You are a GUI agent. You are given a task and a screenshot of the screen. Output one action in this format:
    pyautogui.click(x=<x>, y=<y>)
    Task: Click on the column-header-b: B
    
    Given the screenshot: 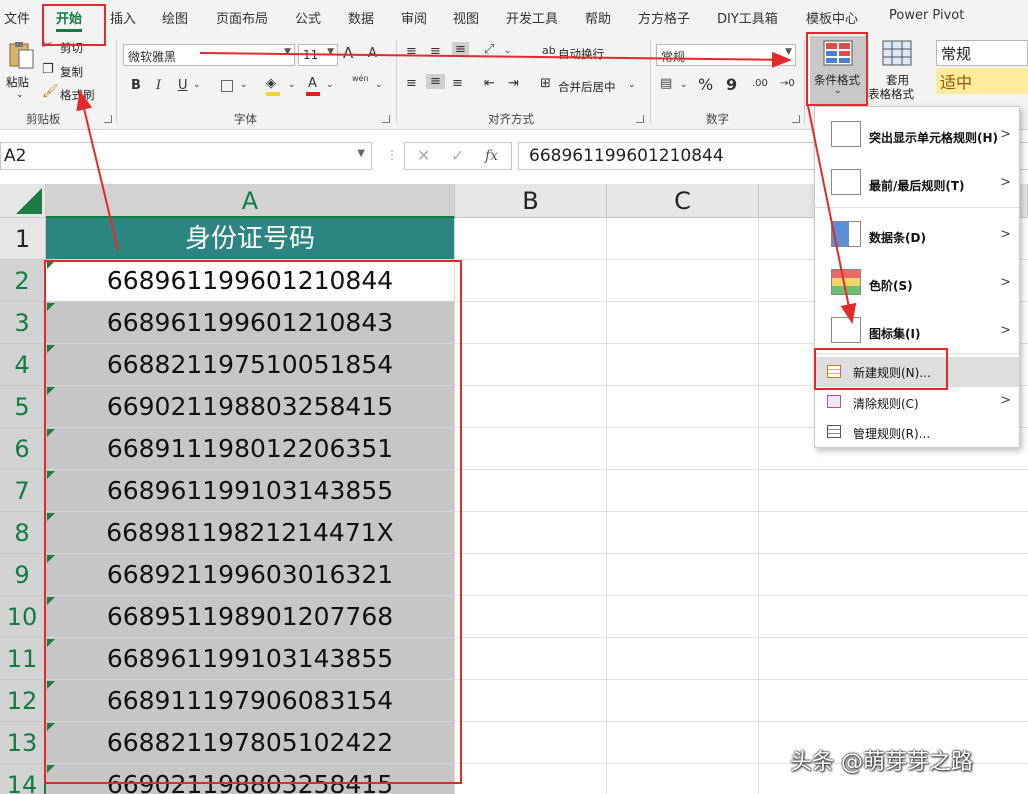 What is the action you would take?
    pyautogui.click(x=531, y=201)
    